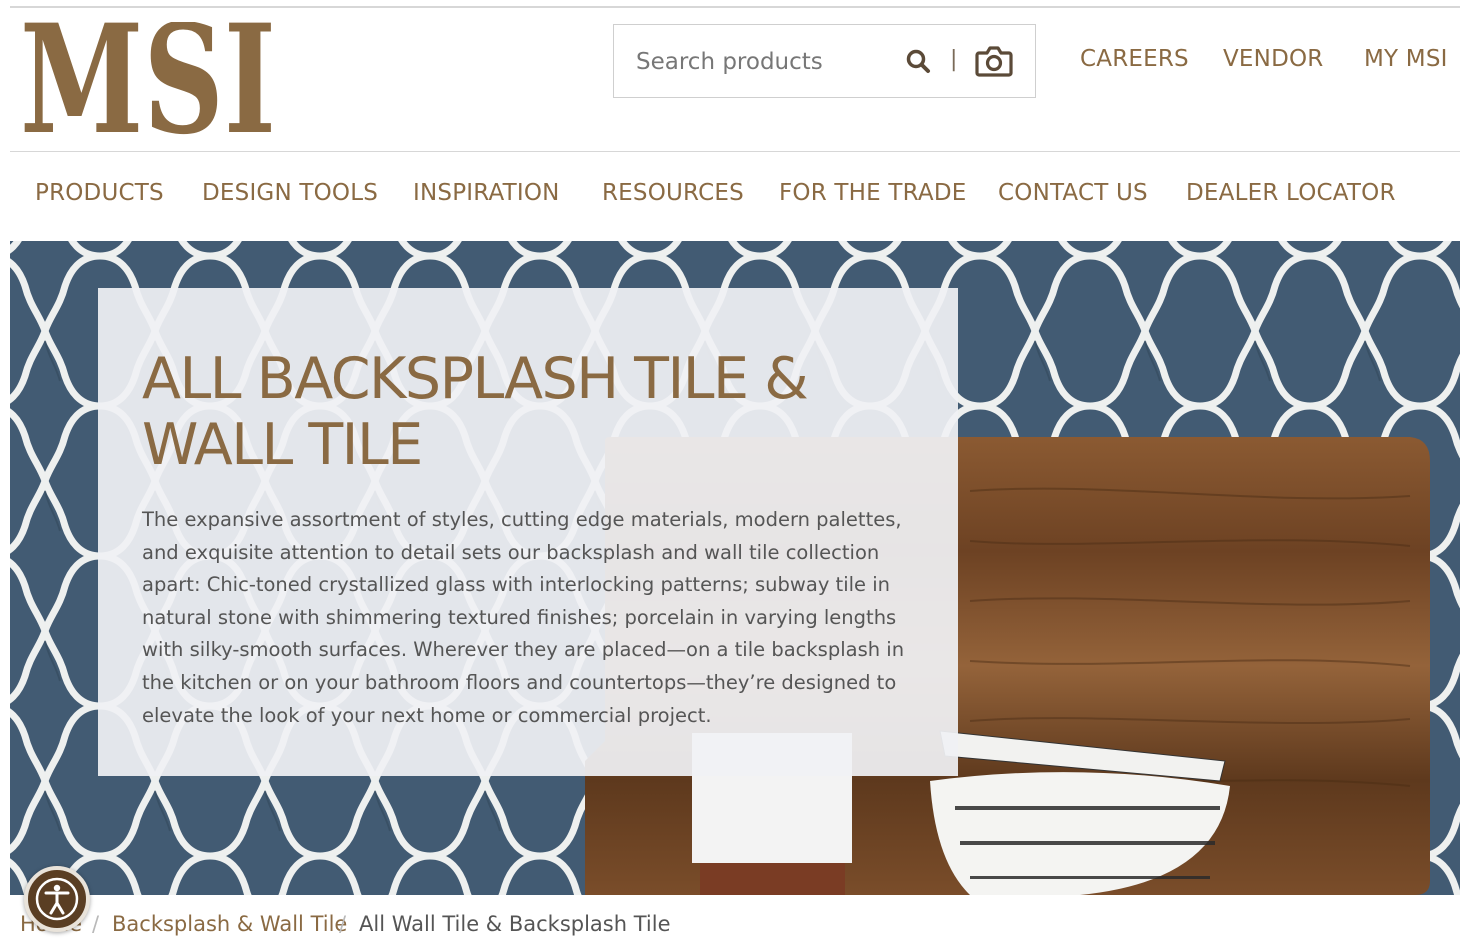 The image size is (1460, 939). Describe the element at coordinates (730, 63) in the screenshot. I see `utility-nav: CAREERS VENDOR MY MSI` at that location.